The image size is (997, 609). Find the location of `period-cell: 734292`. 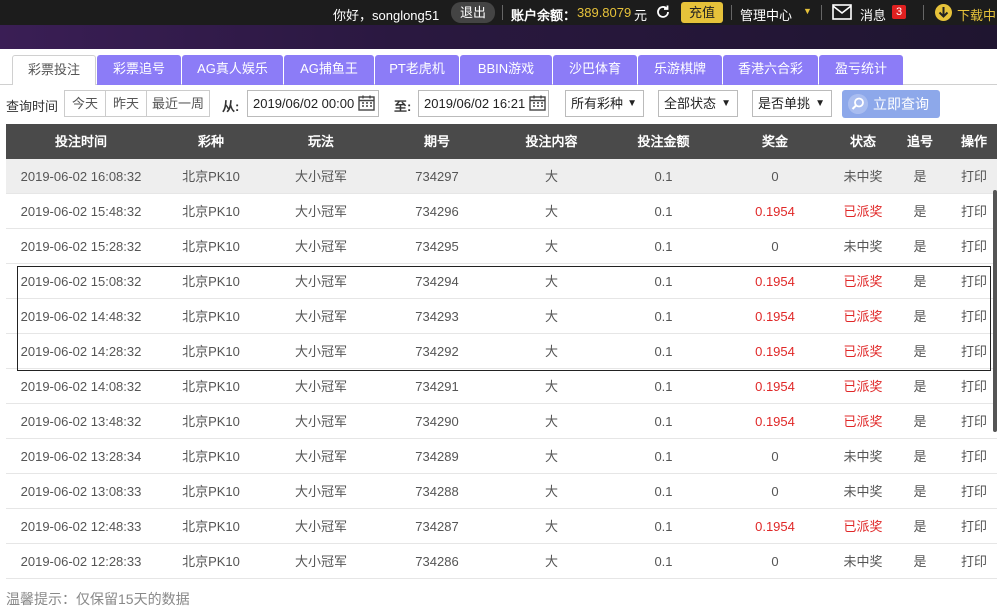

period-cell: 734292 is located at coordinates (437, 351).